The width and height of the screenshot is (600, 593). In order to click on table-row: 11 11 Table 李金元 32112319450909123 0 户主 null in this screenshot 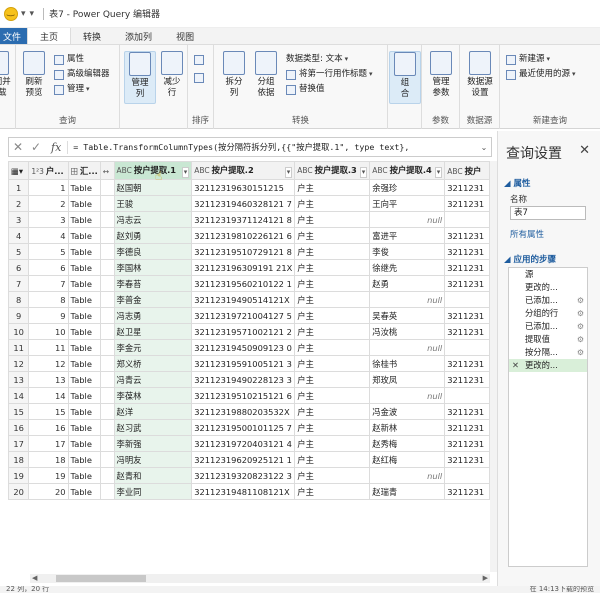, I will do `click(249, 347)`.